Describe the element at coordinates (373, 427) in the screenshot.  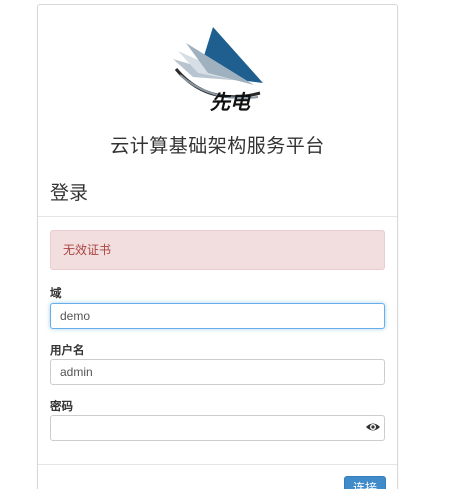
I see `eye-icon` at that location.